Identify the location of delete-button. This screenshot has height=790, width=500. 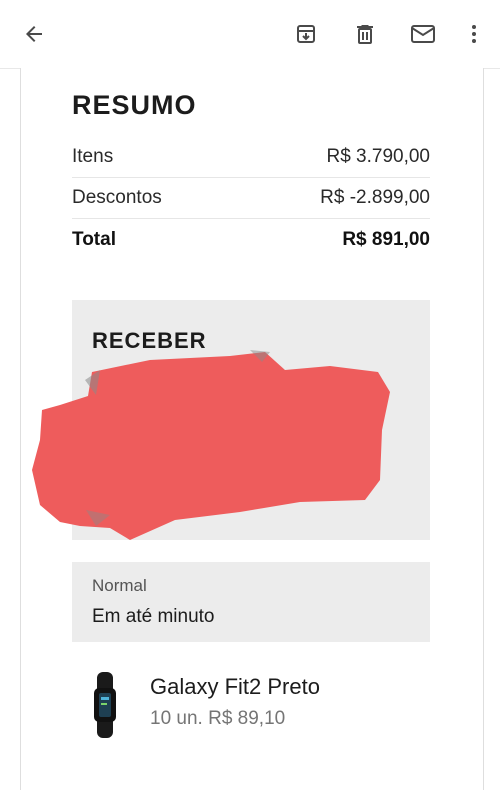
(365, 34).